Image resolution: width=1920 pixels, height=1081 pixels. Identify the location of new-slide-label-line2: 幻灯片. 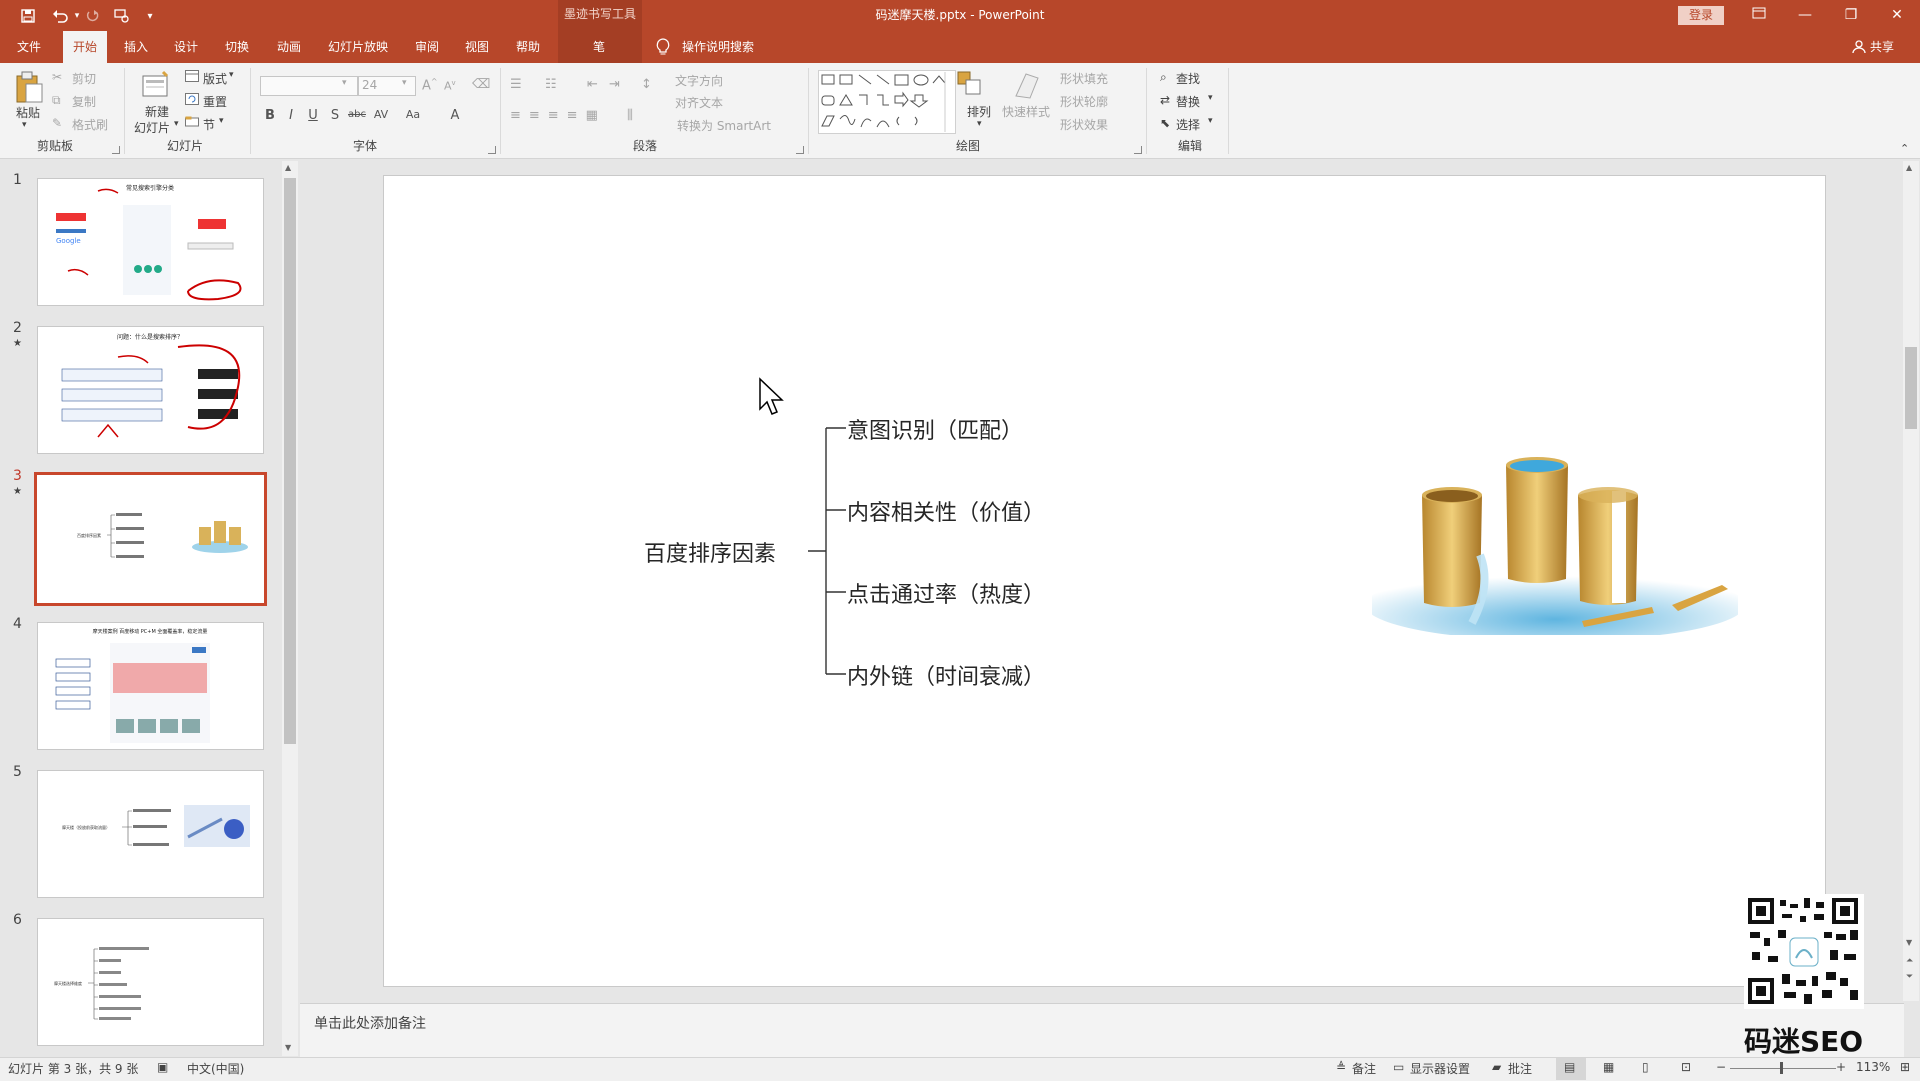
(152, 127).